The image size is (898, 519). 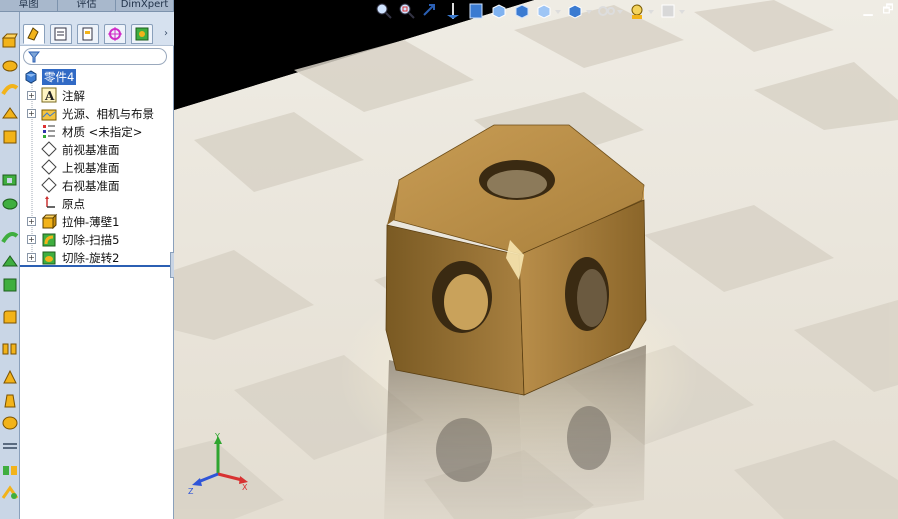 I want to click on edit-appearance-icon, so click(x=580, y=11).